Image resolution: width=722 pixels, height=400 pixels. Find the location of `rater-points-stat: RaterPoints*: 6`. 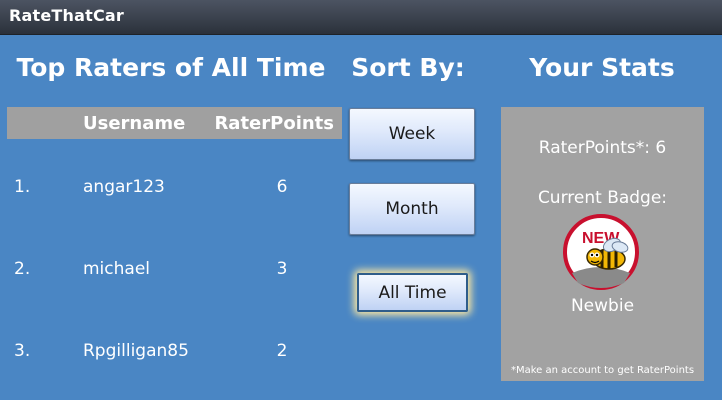

rater-points-stat: RaterPoints*: 6 is located at coordinates (602, 148).